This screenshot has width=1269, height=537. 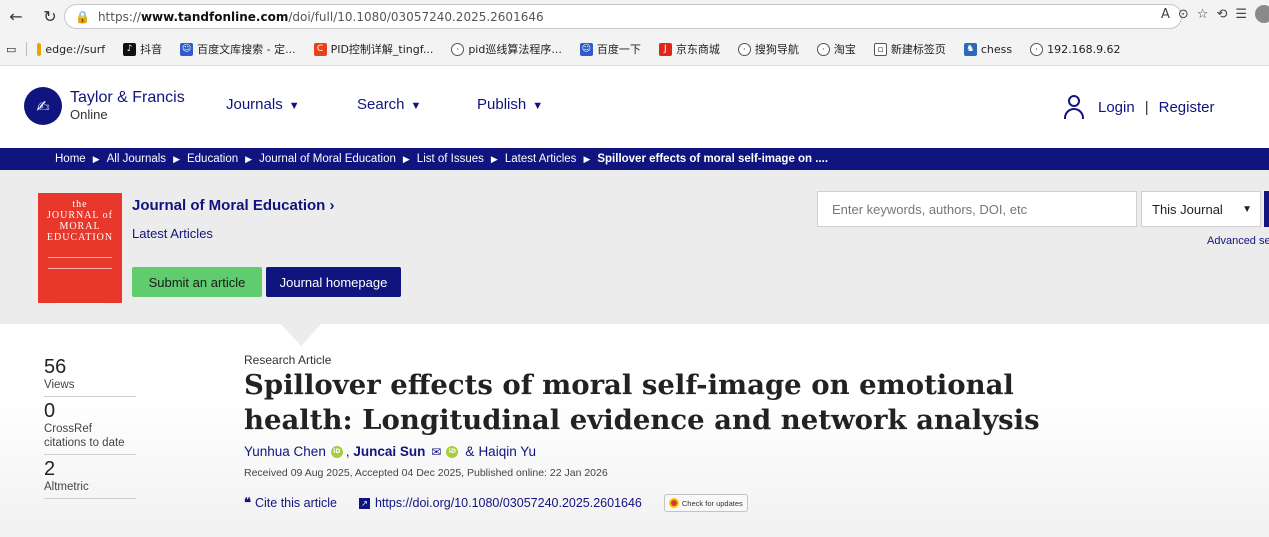 I want to click on more-icon: ⊙, so click(x=1183, y=14).